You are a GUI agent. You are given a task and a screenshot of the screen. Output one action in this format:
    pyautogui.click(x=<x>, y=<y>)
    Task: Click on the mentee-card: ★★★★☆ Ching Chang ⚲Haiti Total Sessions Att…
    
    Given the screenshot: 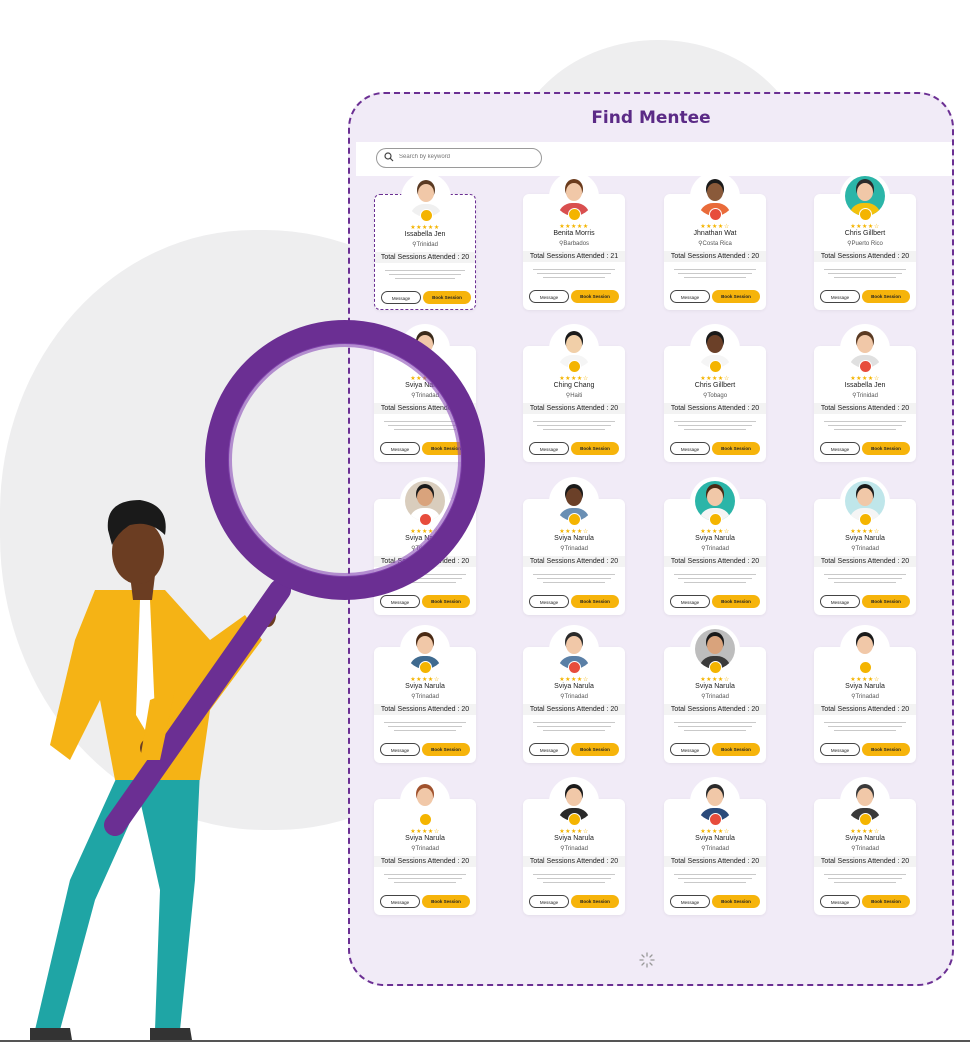 What is the action you would take?
    pyautogui.click(x=574, y=393)
    